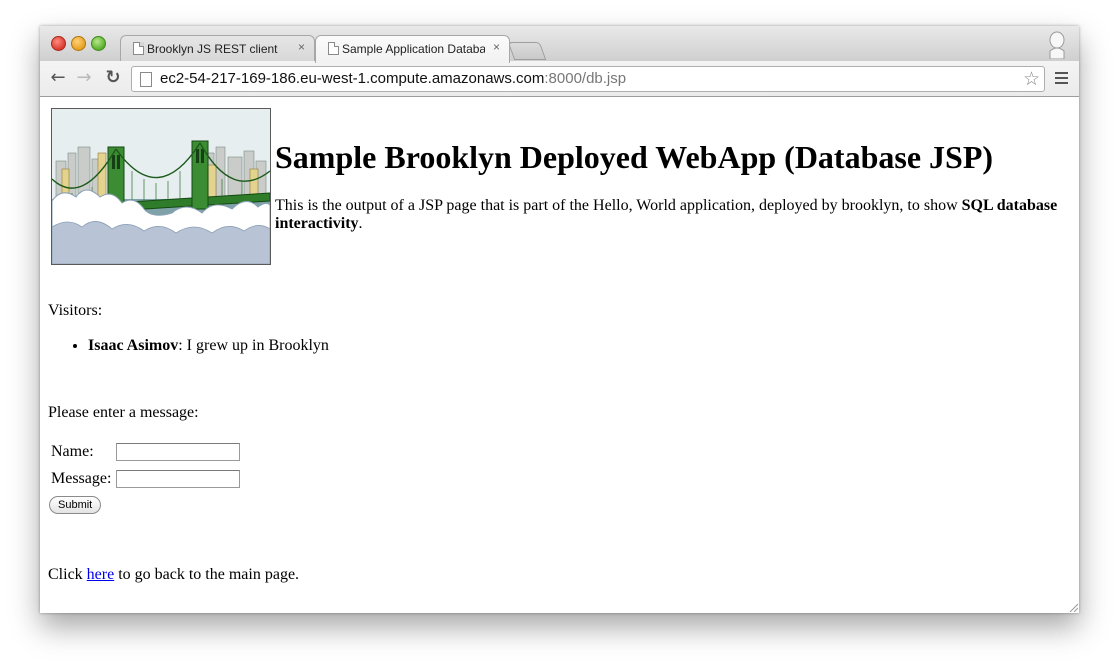 The height and width of the screenshot is (669, 1119). Describe the element at coordinates (101, 574) in the screenshot. I see `main-page-link: here` at that location.